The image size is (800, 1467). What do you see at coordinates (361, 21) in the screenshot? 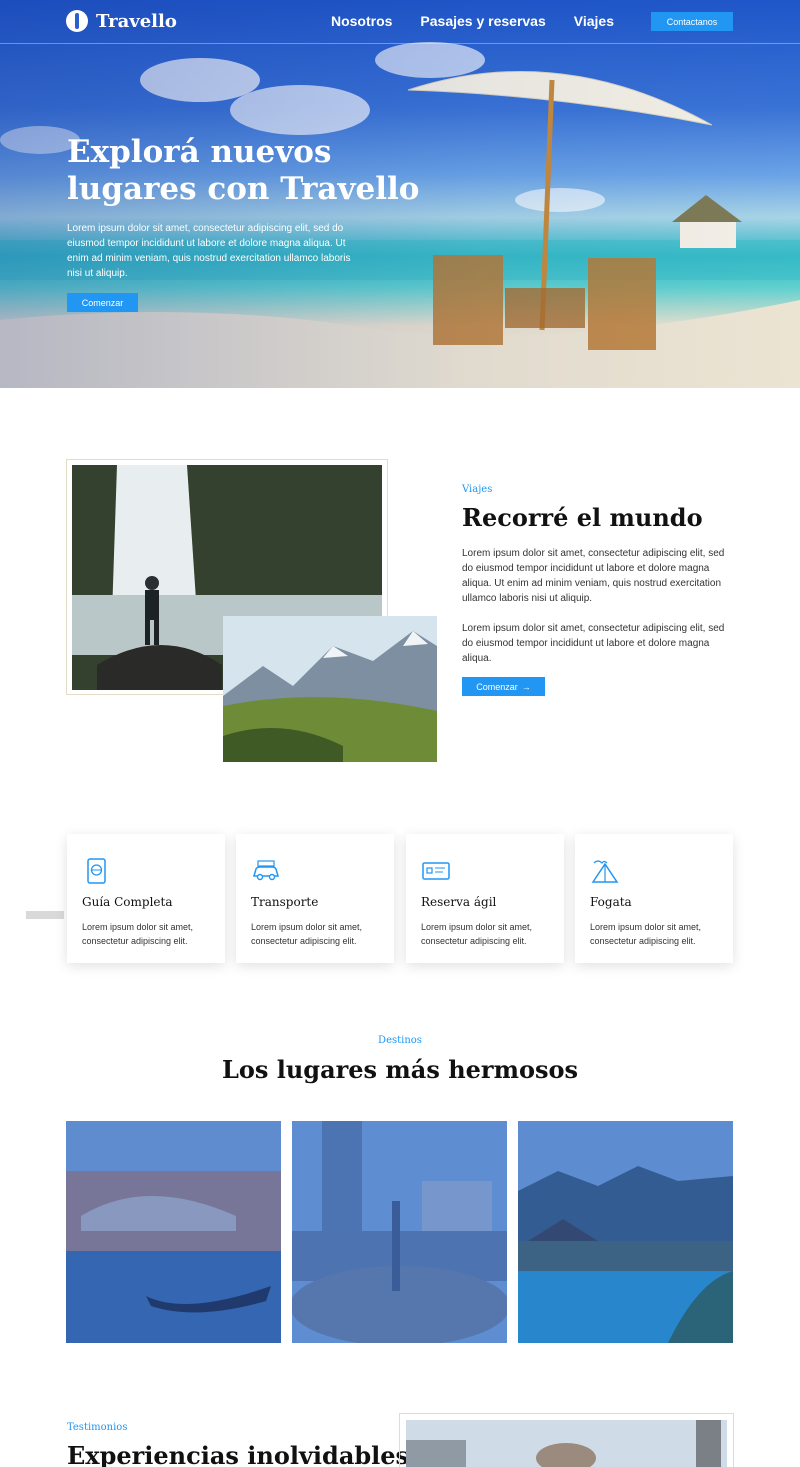
I see `nav-link-nosotros: Nosotros` at bounding box center [361, 21].